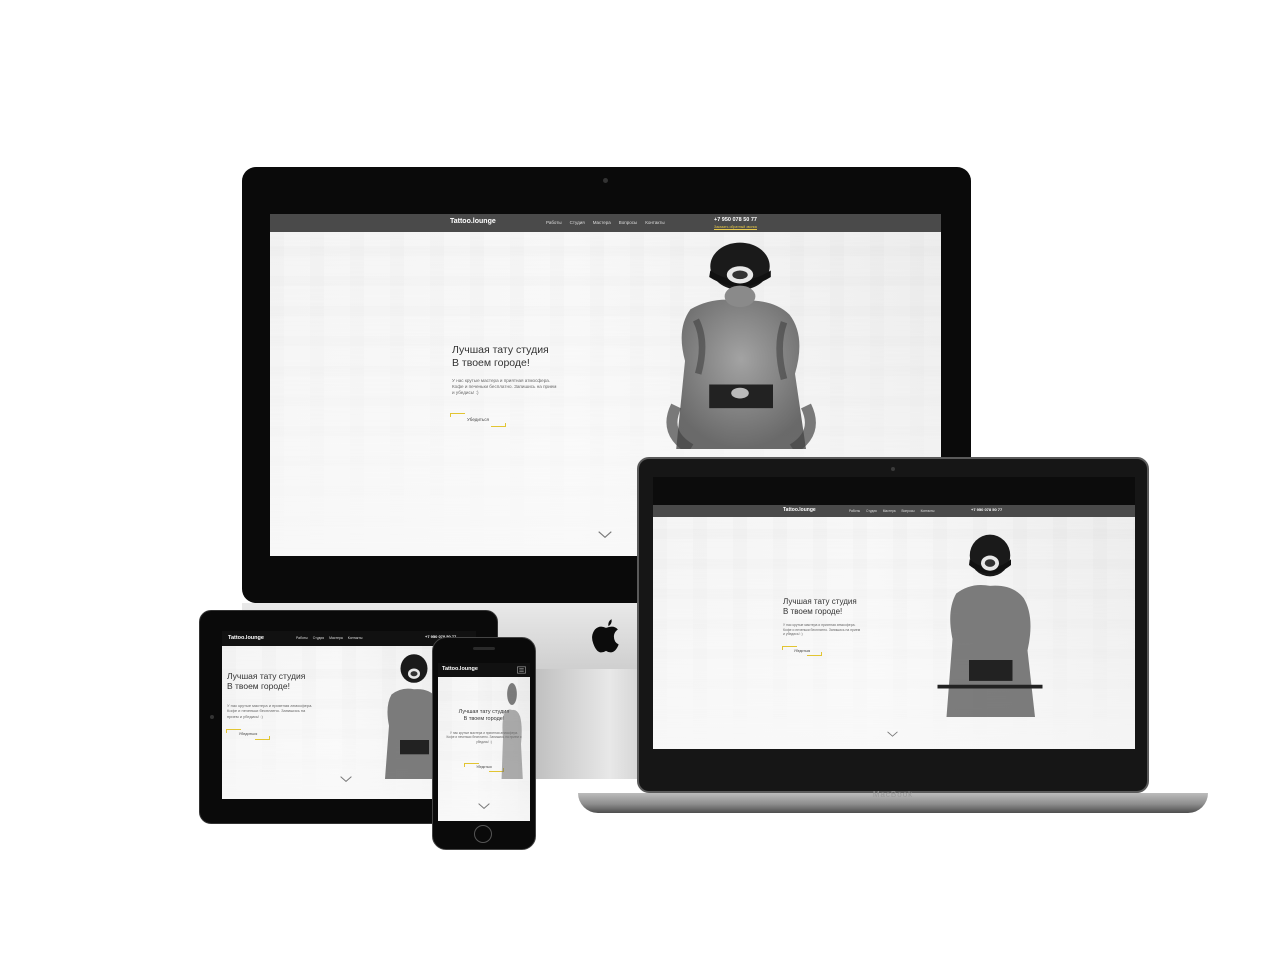 This screenshot has height=960, width=1280. I want to click on macbook-camera, so click(893, 469).